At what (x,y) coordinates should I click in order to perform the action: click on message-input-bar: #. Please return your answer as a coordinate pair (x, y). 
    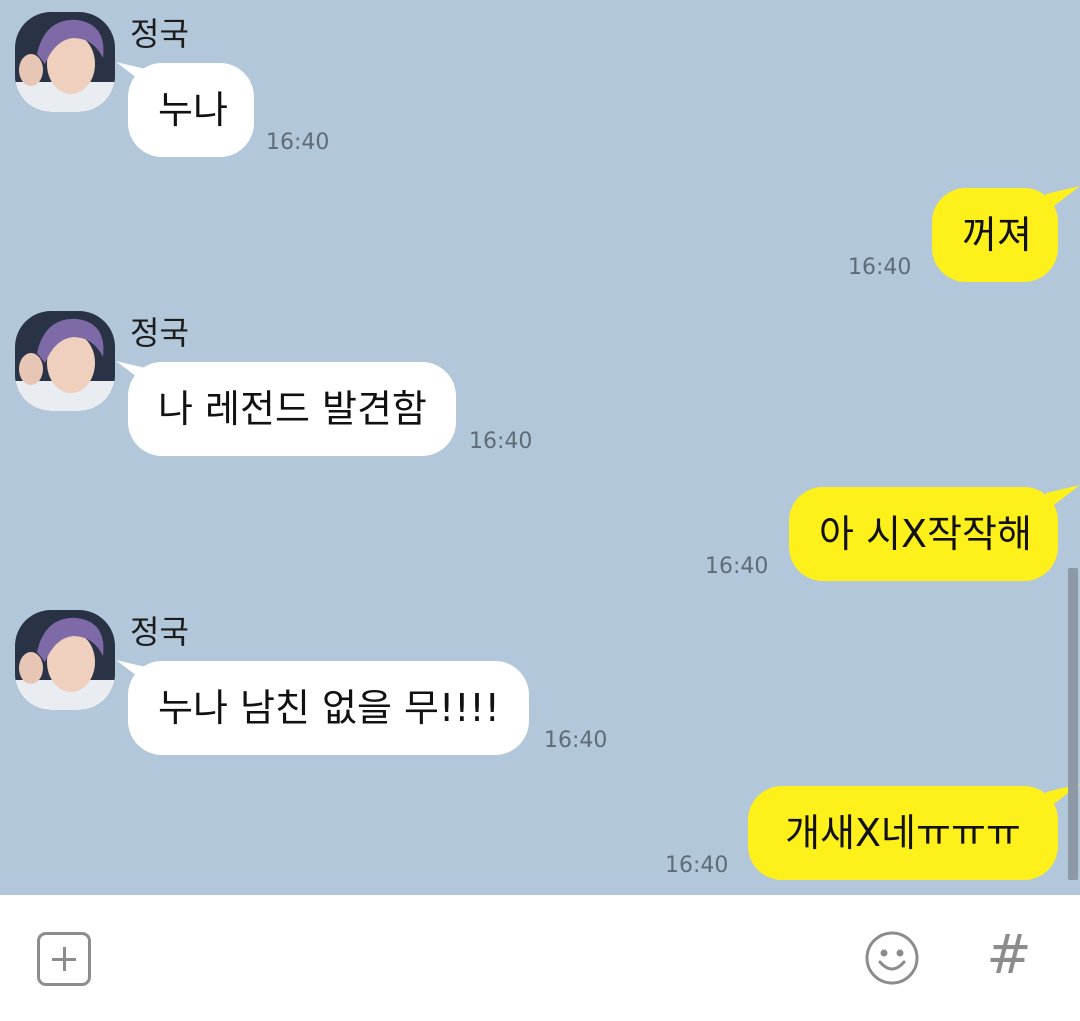
    Looking at the image, I should click on (540, 958).